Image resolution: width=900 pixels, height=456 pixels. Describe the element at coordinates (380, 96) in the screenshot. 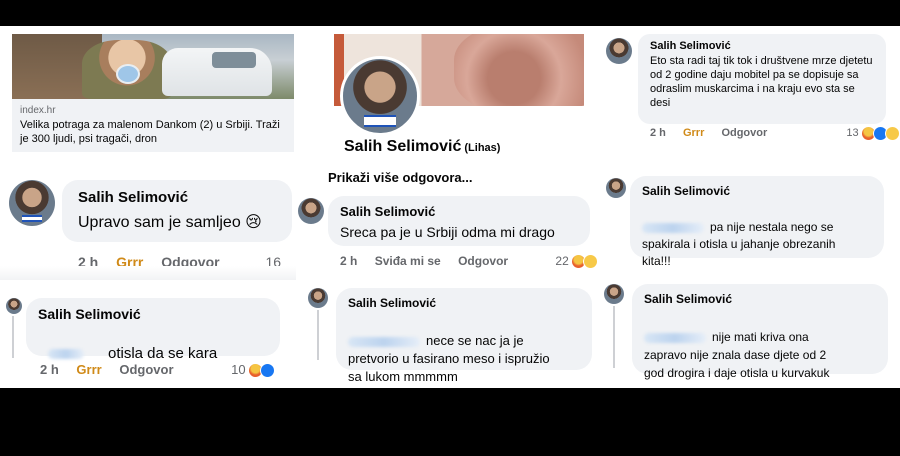

I see `profile-avatar` at that location.